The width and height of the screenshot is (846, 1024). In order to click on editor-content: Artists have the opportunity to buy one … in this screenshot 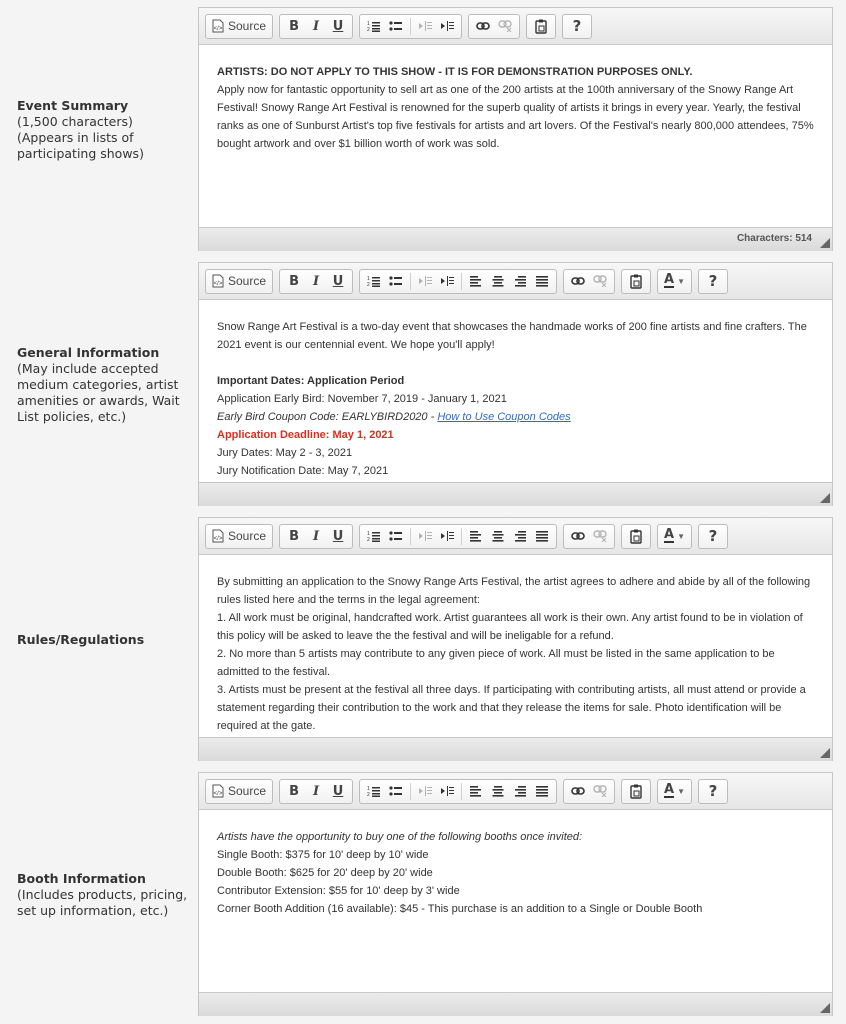, I will do `click(515, 901)`.